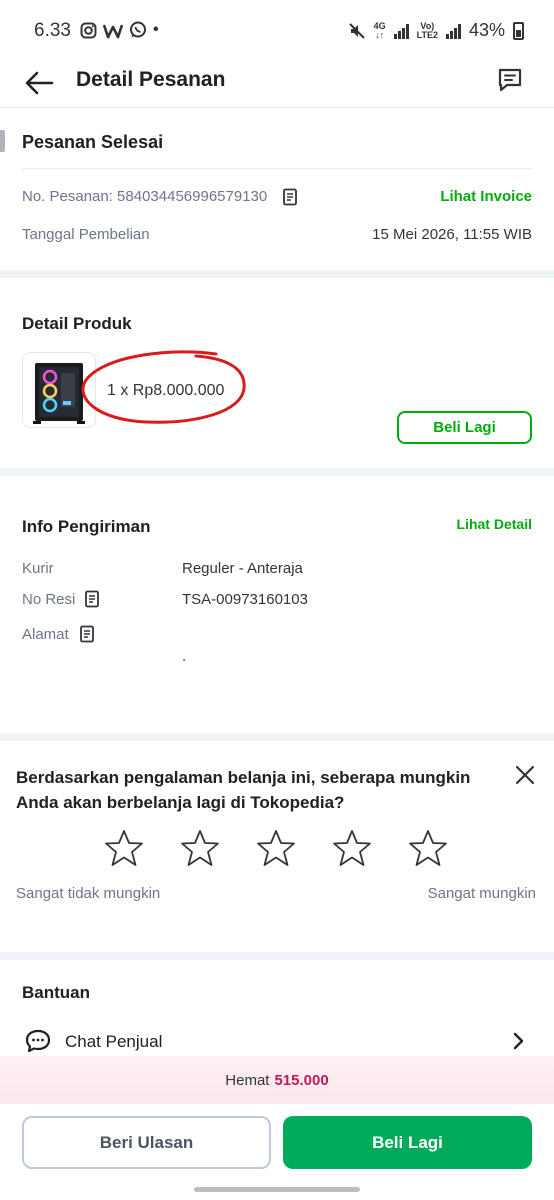 The width and height of the screenshot is (554, 1200). Describe the element at coordinates (77, 323) in the screenshot. I see `product-section-title: Detail Produk` at that location.